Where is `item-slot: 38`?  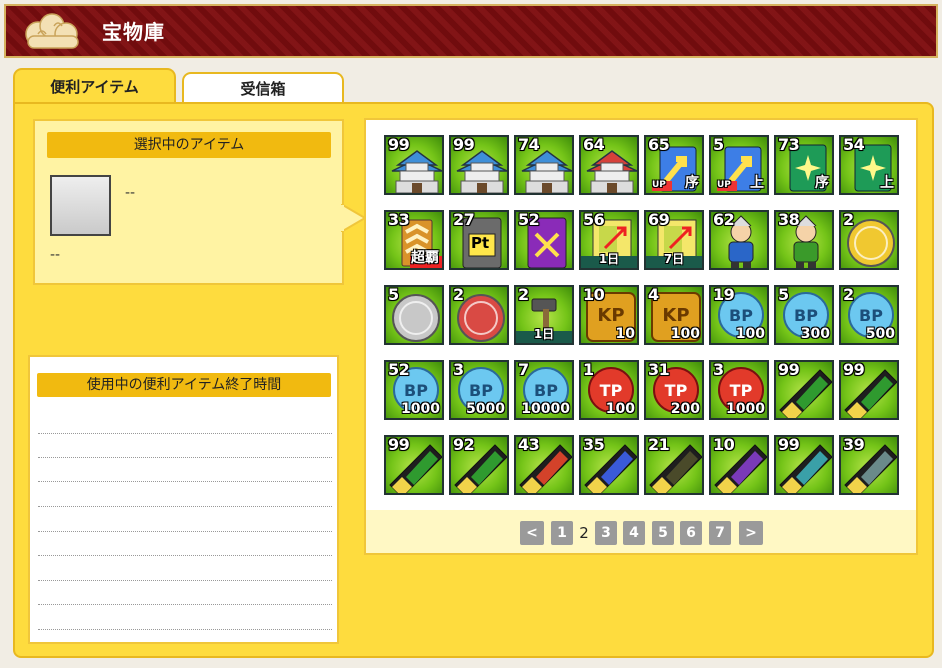 item-slot: 38 is located at coordinates (804, 240).